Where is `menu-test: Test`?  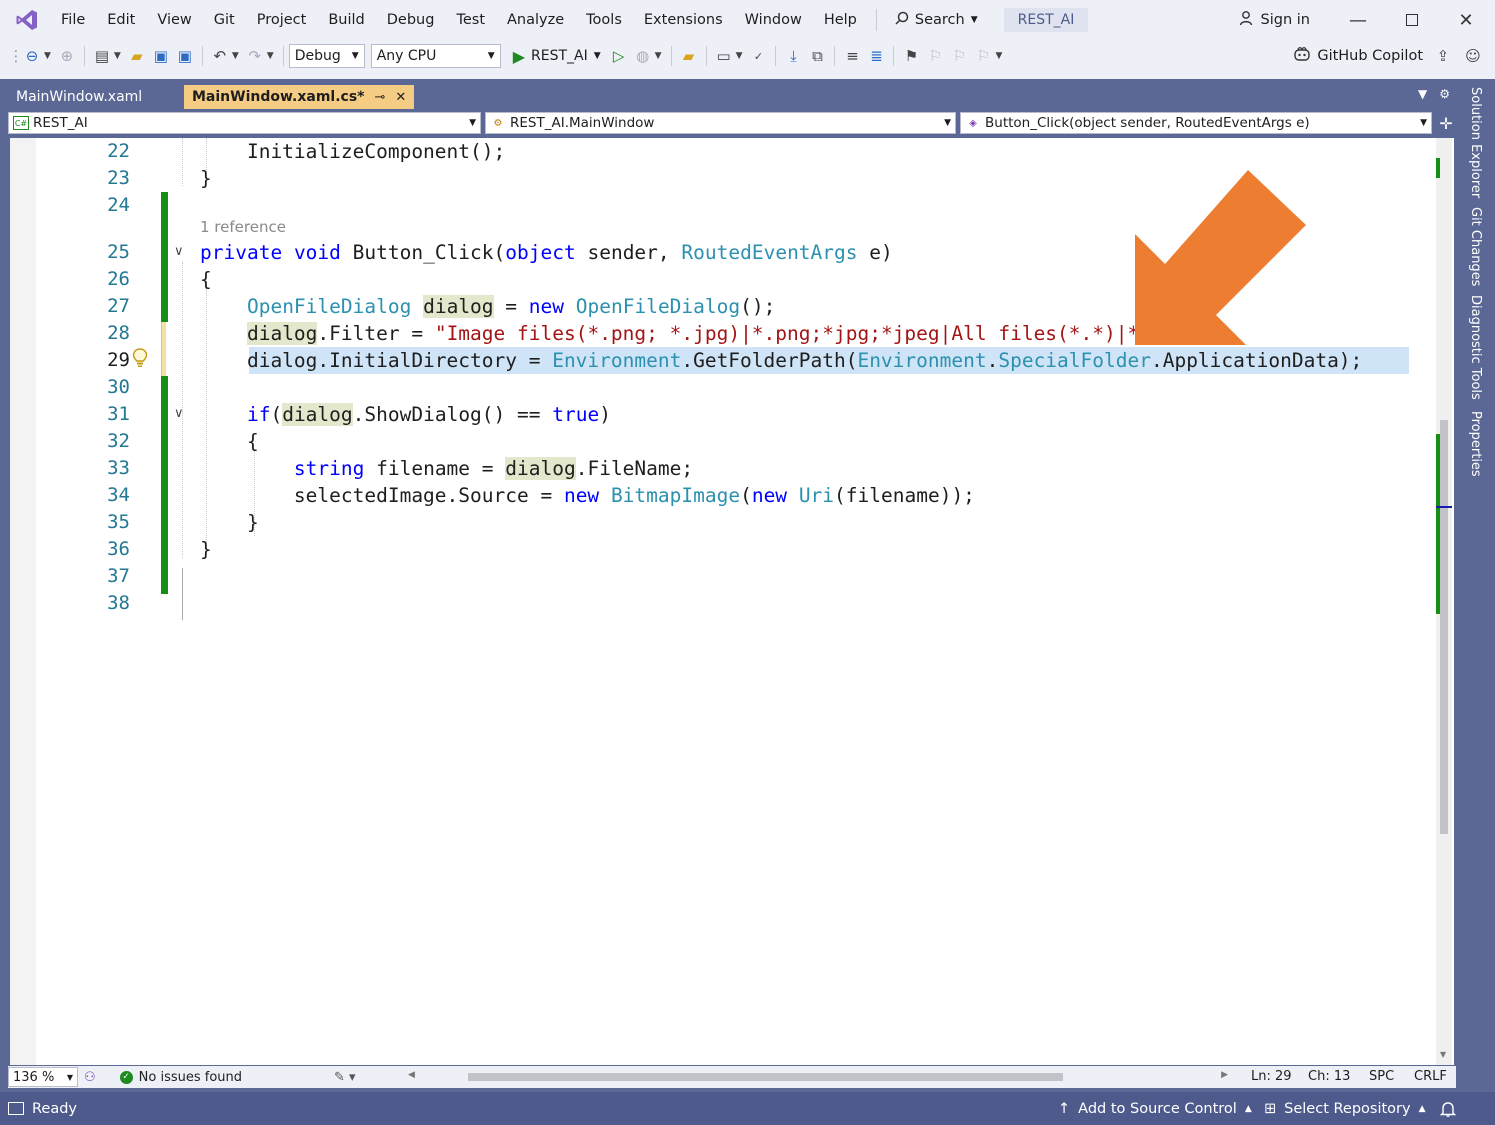
menu-test: Test is located at coordinates (470, 20).